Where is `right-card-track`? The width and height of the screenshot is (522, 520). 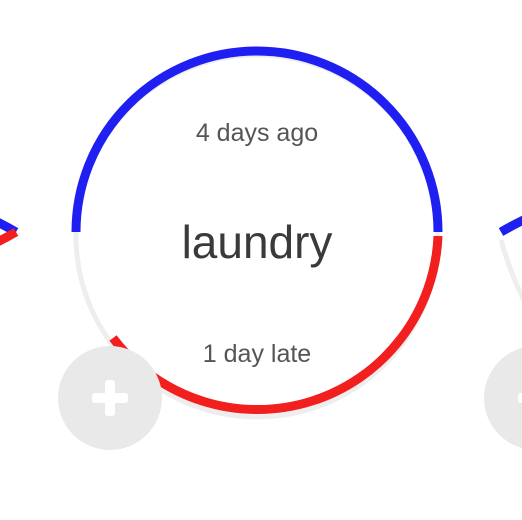 right-card-track is located at coordinates (510, 271).